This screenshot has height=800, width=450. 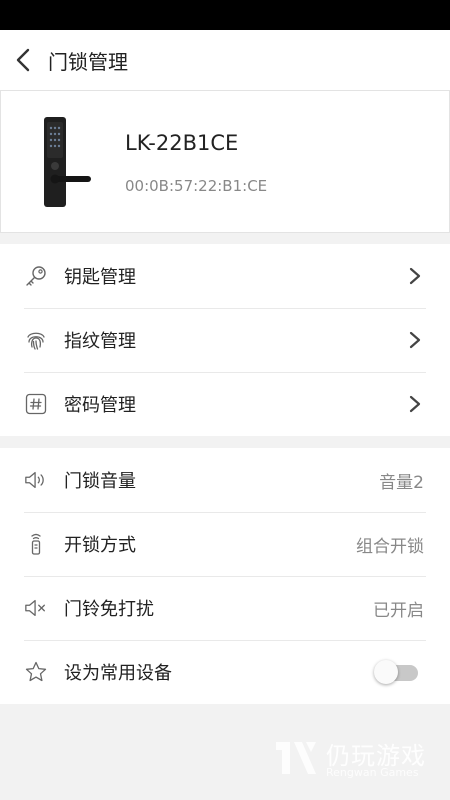 What do you see at coordinates (36, 276) in the screenshot?
I see `key-icon` at bounding box center [36, 276].